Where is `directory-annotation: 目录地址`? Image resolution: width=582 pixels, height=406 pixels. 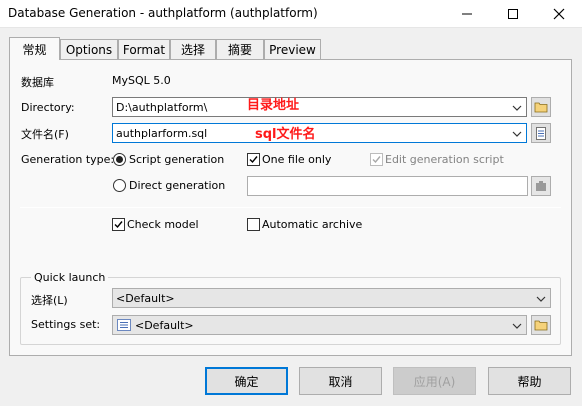 directory-annotation: 目录地址 is located at coordinates (273, 105).